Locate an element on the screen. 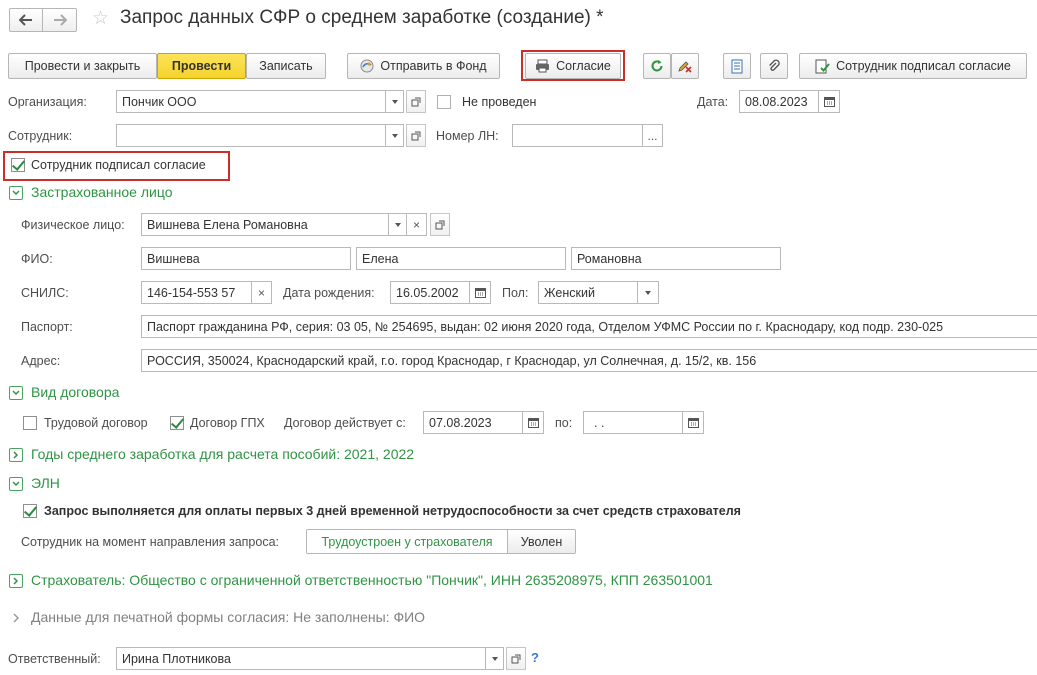  employee-status-label: Сотрудник на момент направления запроса: is located at coordinates (150, 542).